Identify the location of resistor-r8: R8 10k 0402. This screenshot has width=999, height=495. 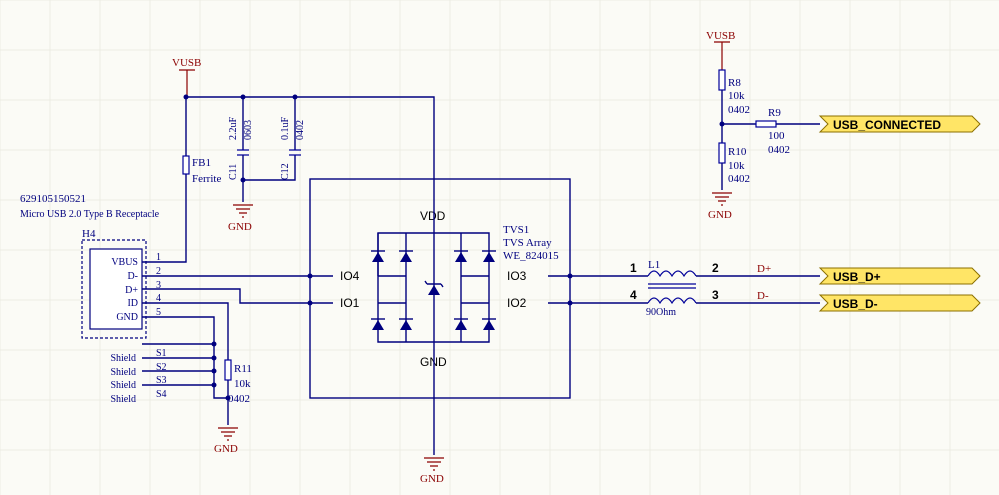
(734, 92).